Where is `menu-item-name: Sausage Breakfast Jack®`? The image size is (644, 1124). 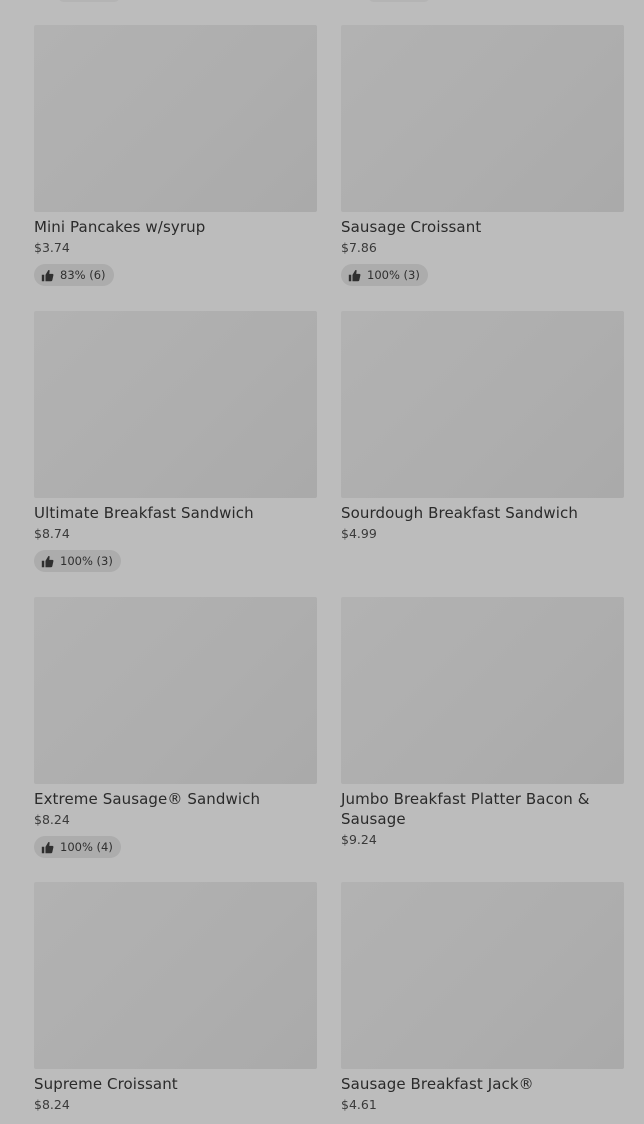 menu-item-name: Sausage Breakfast Jack® is located at coordinates (437, 1084).